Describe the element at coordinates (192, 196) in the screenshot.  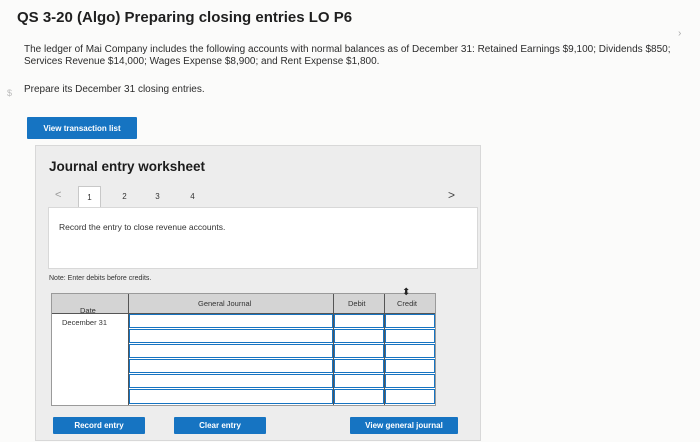
I see `tab-4: 4` at that location.